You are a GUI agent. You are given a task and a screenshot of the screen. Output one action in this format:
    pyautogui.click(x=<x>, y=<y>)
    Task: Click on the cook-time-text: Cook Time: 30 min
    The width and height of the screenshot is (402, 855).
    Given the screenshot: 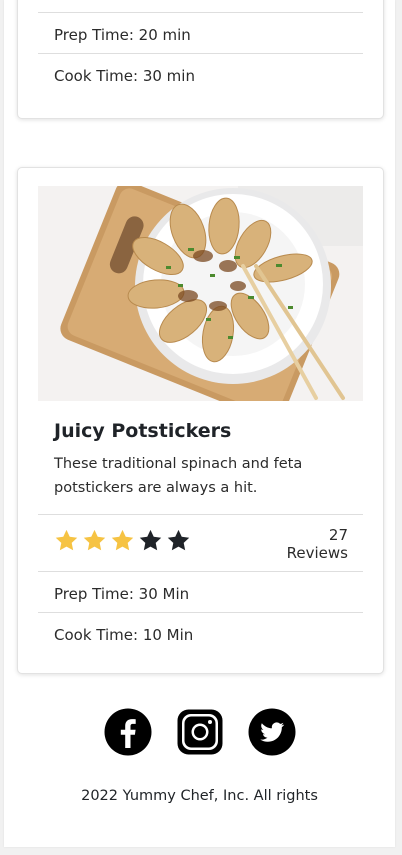 What is the action you would take?
    pyautogui.click(x=124, y=76)
    